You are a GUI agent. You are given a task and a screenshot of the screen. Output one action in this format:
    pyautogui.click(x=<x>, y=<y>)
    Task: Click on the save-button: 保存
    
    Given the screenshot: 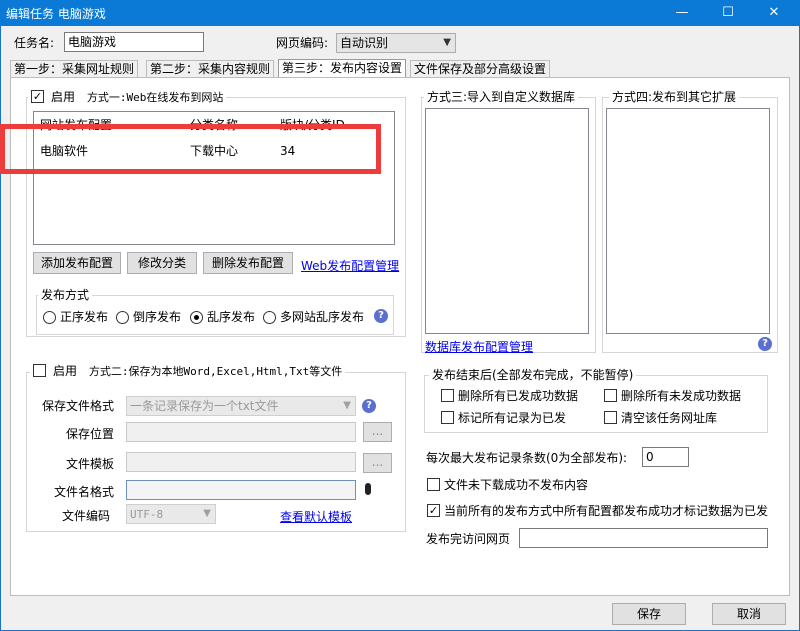 What is the action you would take?
    pyautogui.click(x=649, y=614)
    